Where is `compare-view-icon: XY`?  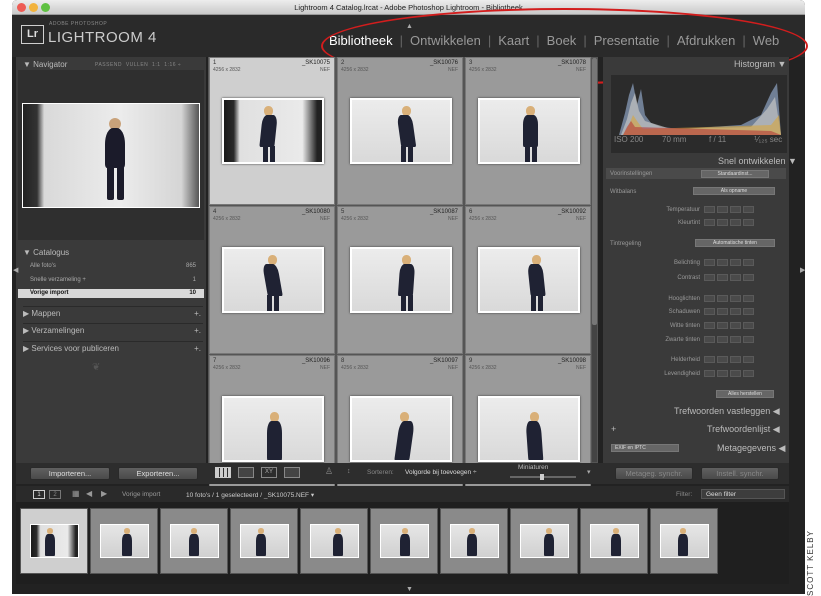 compare-view-icon: XY is located at coordinates (269, 472).